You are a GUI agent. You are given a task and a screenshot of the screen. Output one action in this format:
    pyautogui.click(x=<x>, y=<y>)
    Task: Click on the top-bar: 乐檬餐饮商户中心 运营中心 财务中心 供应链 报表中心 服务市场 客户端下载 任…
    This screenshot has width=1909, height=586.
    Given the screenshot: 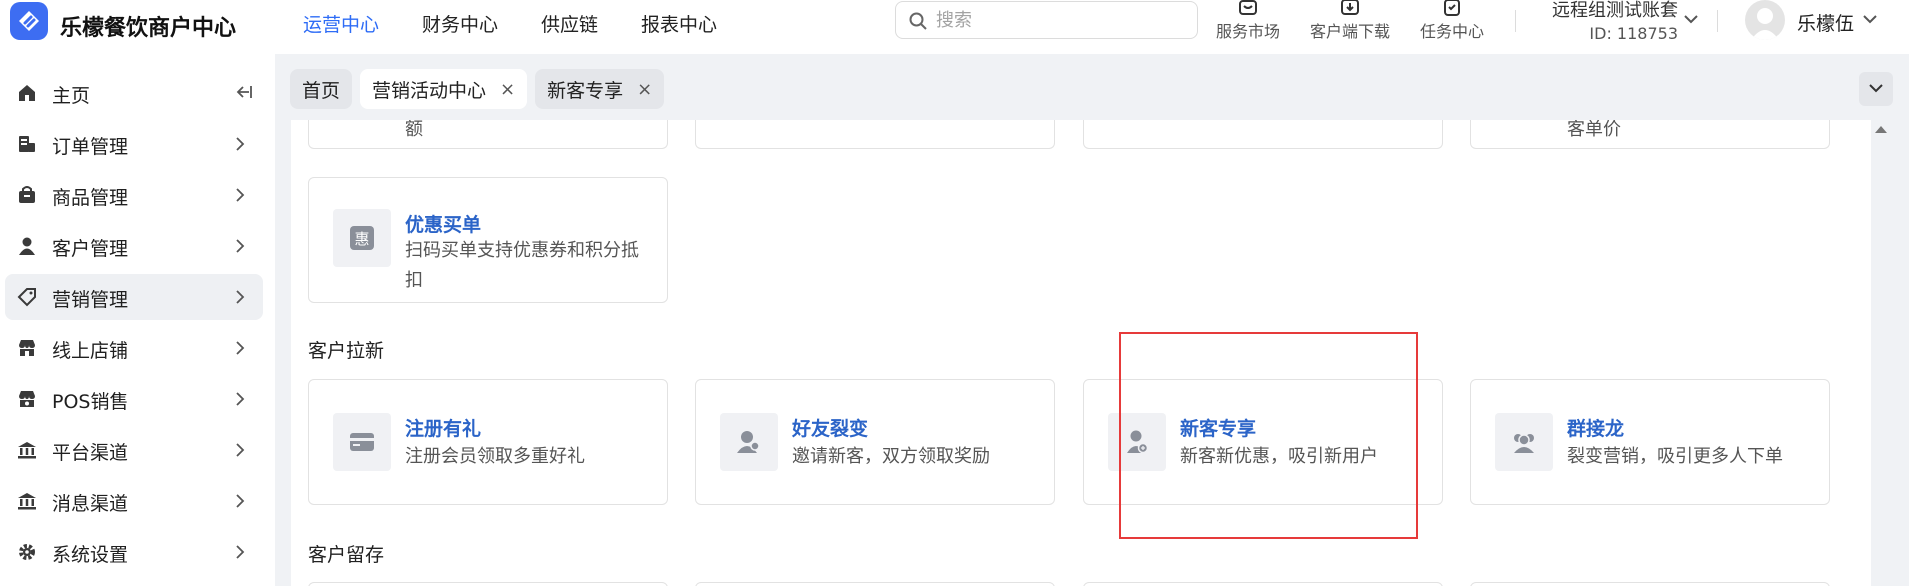 What is the action you would take?
    pyautogui.click(x=954, y=27)
    